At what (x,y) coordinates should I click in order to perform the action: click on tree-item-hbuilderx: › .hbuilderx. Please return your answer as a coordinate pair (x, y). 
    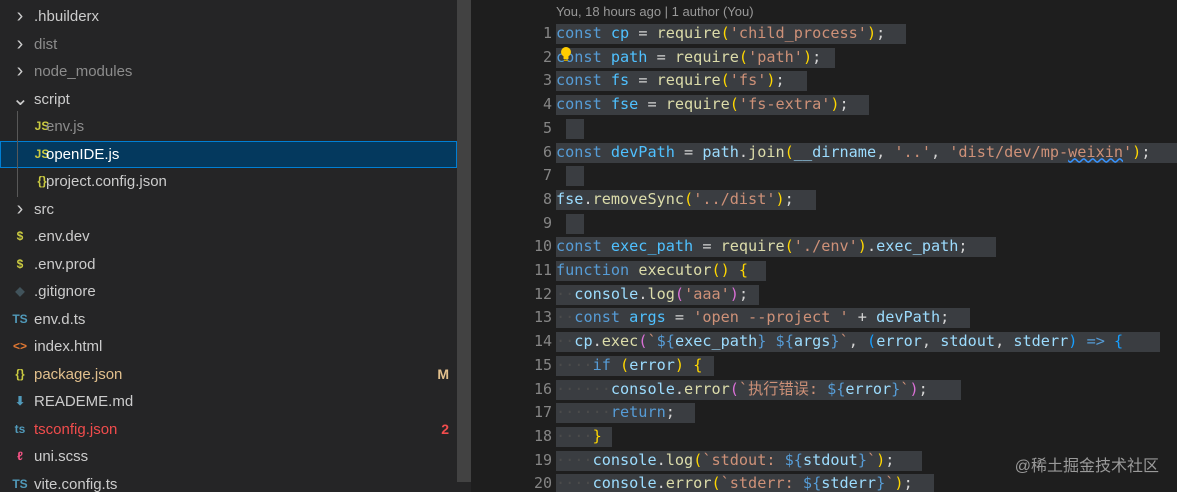
    Looking at the image, I should click on (228, 16).